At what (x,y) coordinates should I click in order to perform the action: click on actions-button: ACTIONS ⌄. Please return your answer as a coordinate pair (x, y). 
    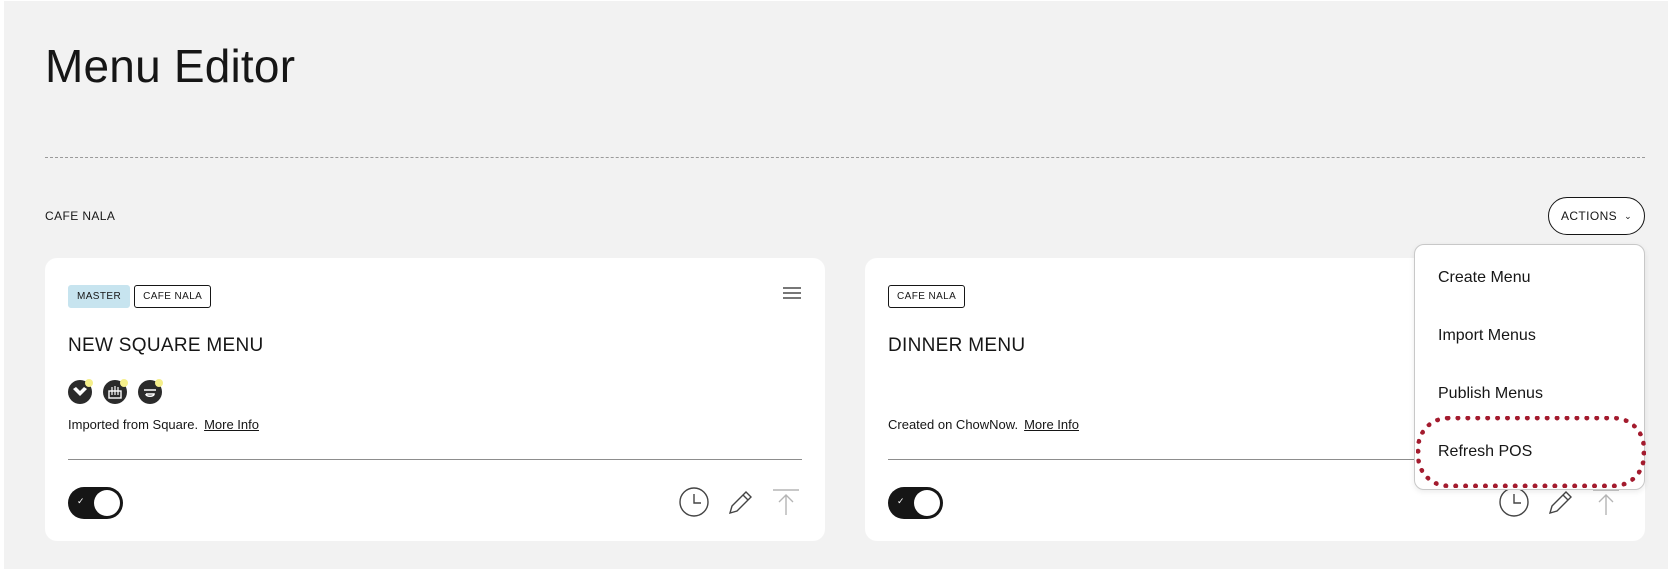
    Looking at the image, I should click on (1596, 216).